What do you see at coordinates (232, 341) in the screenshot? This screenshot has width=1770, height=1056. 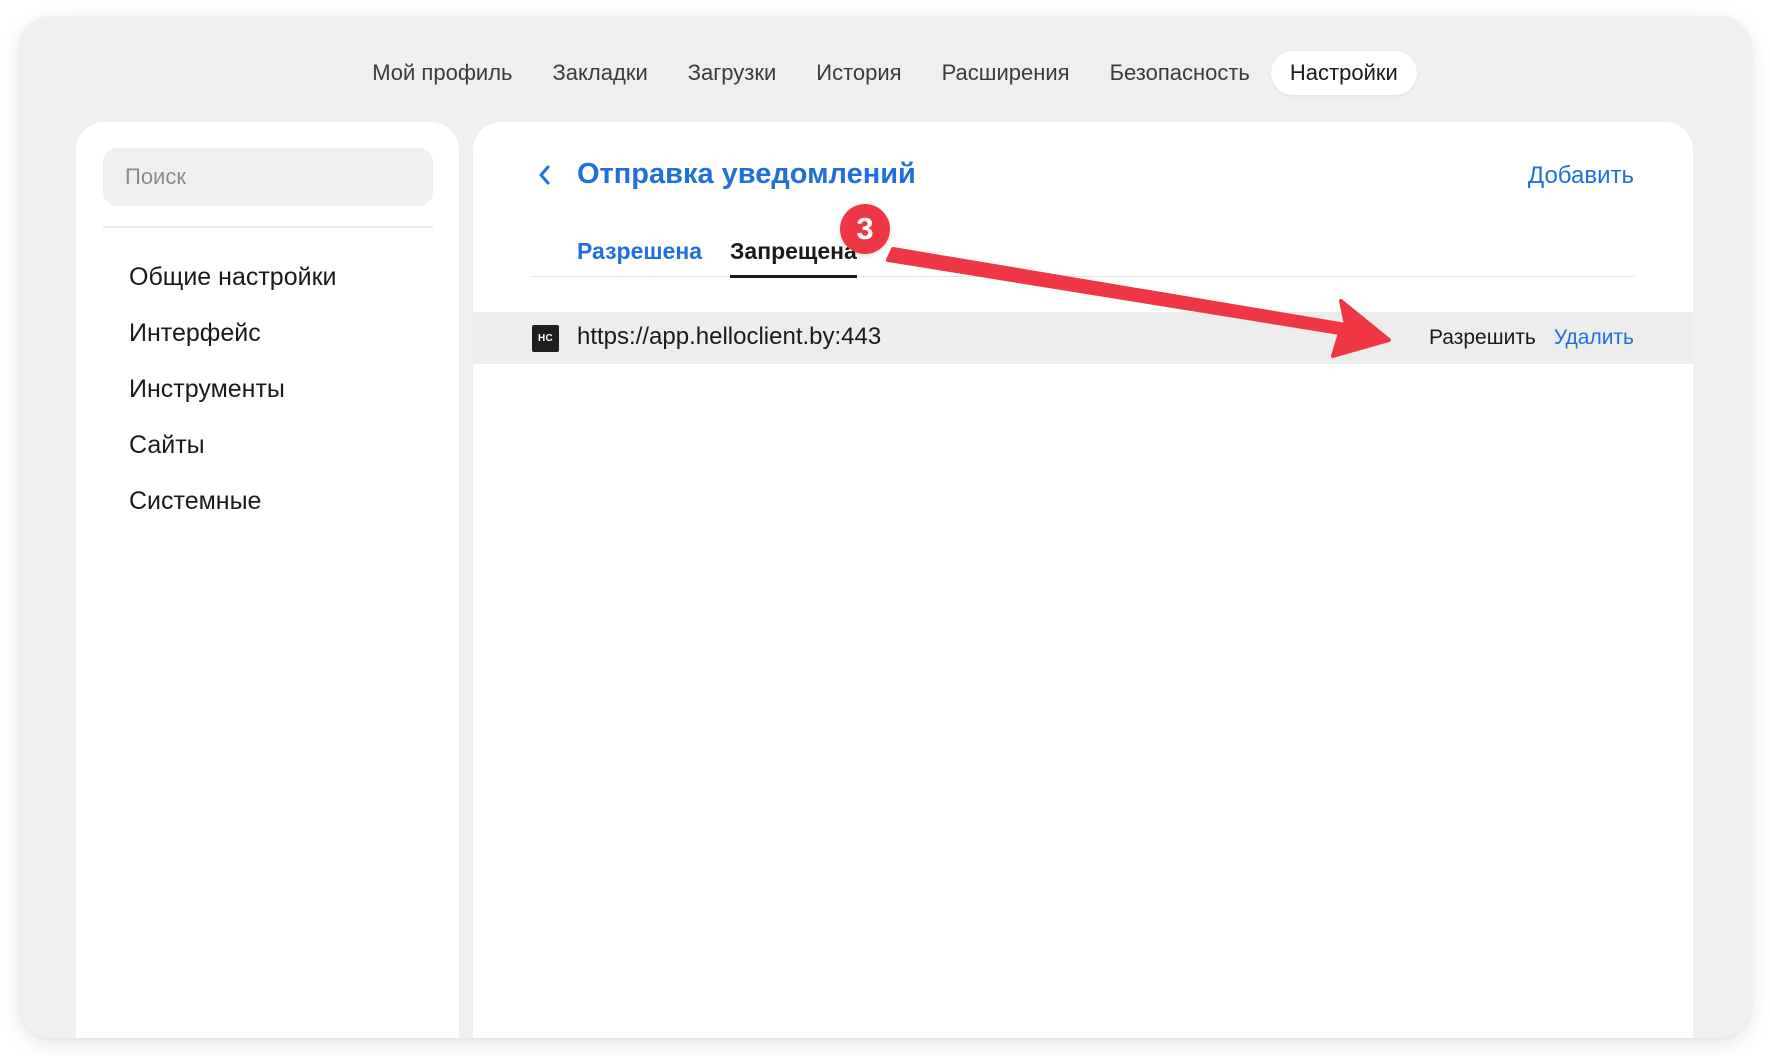 I see `sidebar-item-interface: Интерфейс` at bounding box center [232, 341].